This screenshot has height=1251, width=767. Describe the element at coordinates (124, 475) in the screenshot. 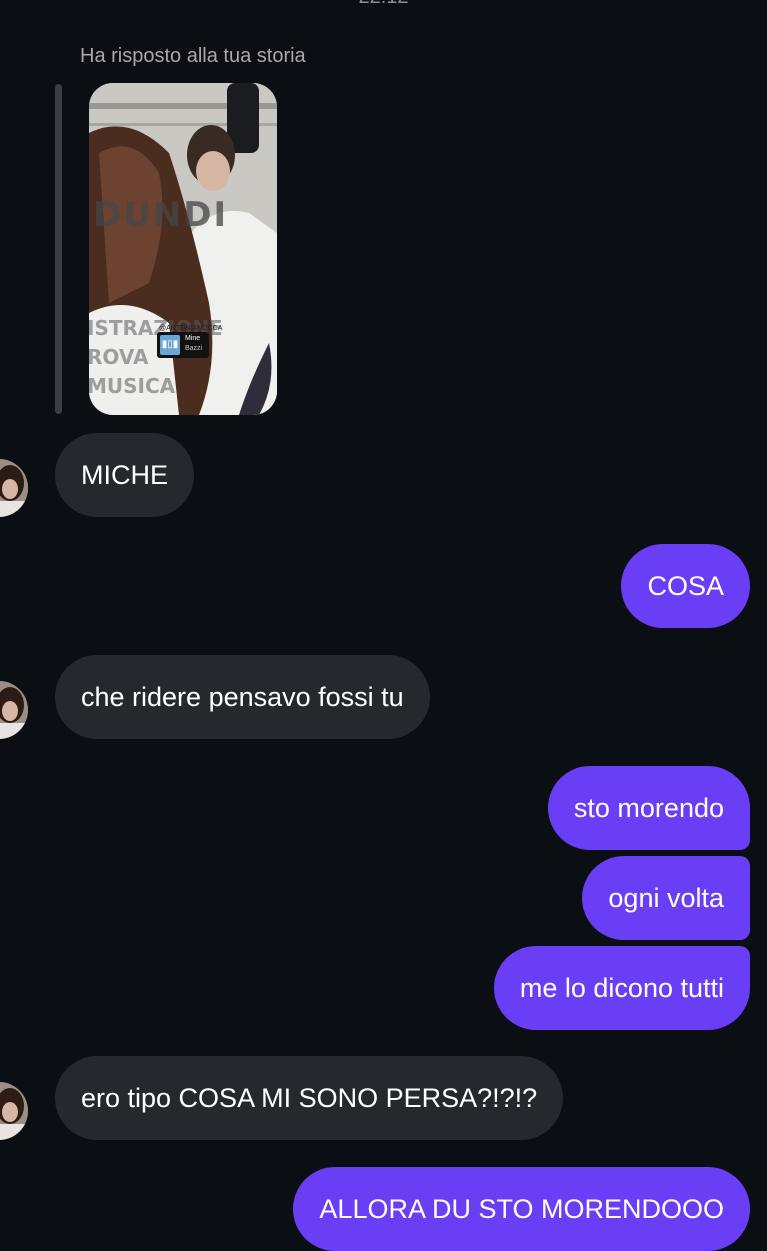

I see `message-bubble-incoming: MICHE` at that location.